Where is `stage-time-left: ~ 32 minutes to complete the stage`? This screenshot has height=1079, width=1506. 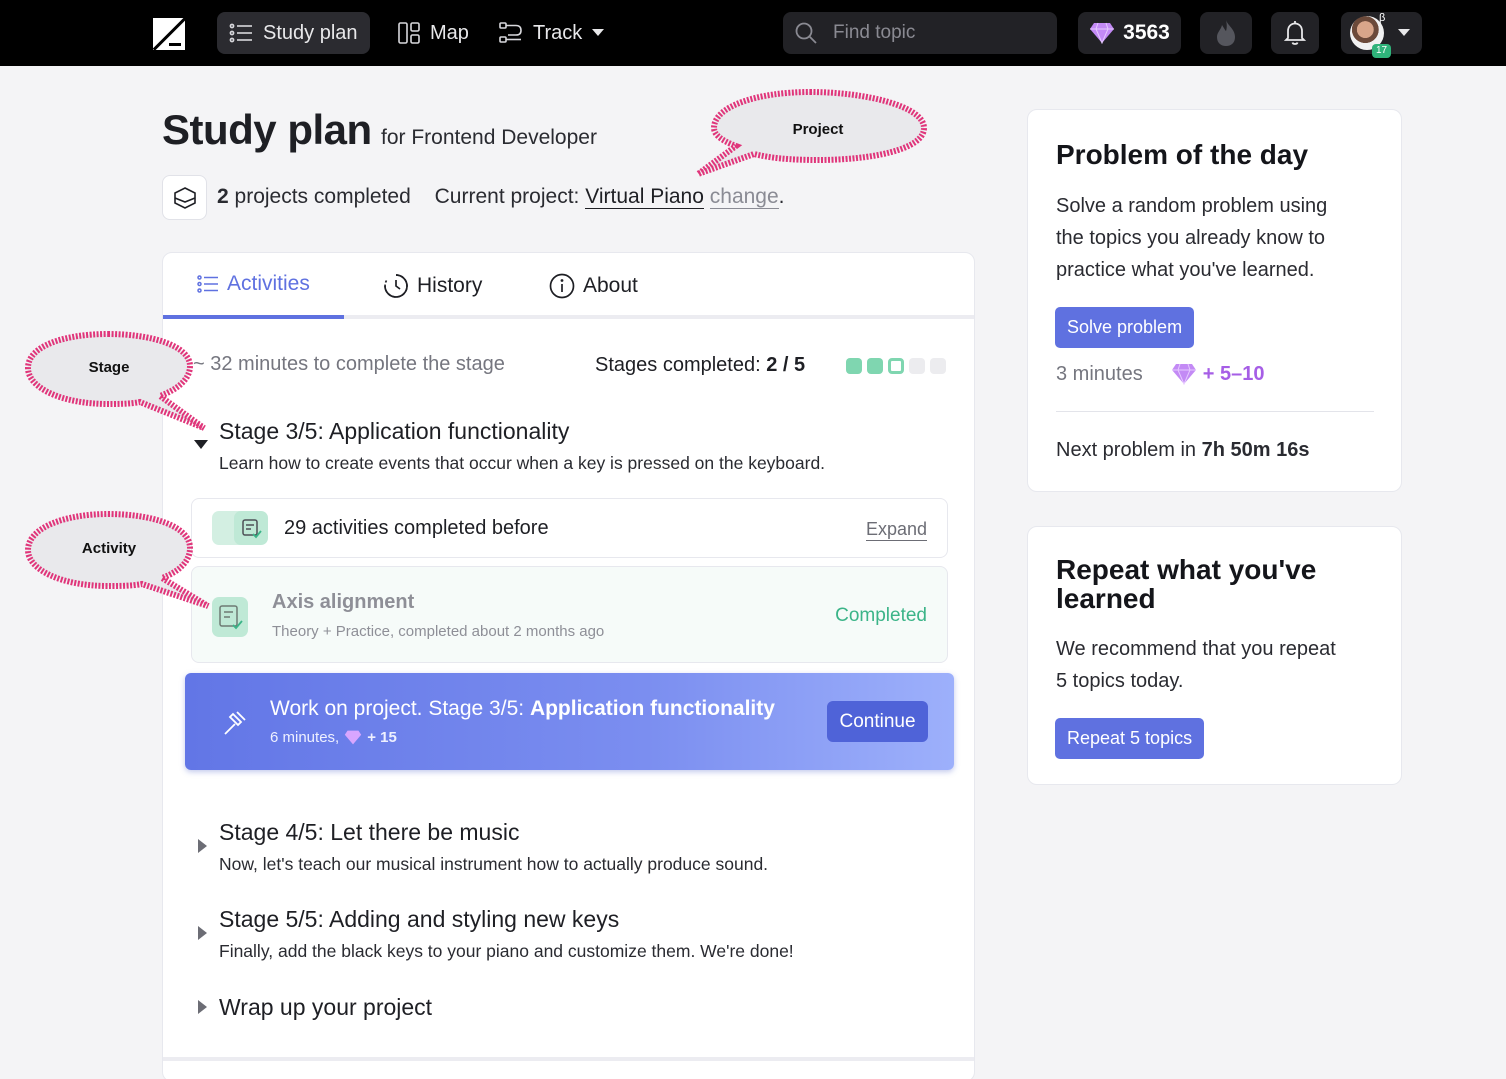 stage-time-left: ~ 32 minutes to complete the stage is located at coordinates (349, 364).